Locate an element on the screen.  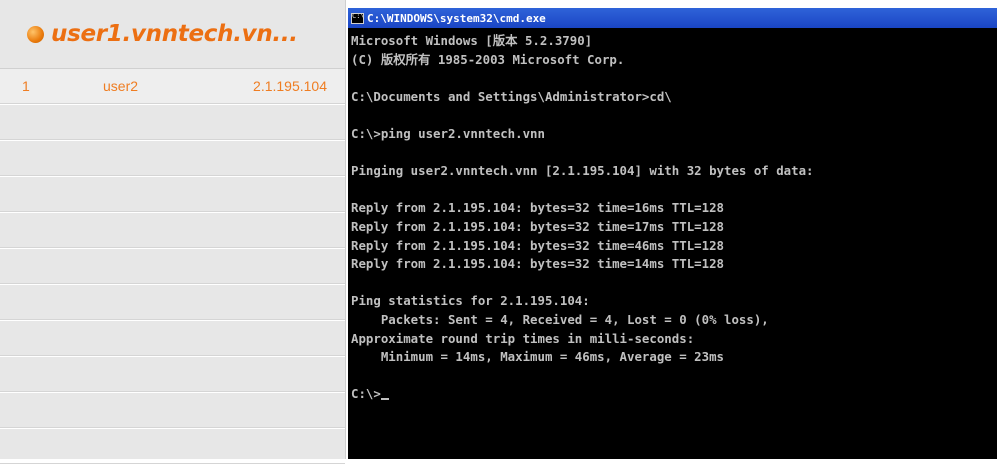
console-line-text: Microsoft Windows [版本 5.2.3790] is located at coordinates (472, 40).